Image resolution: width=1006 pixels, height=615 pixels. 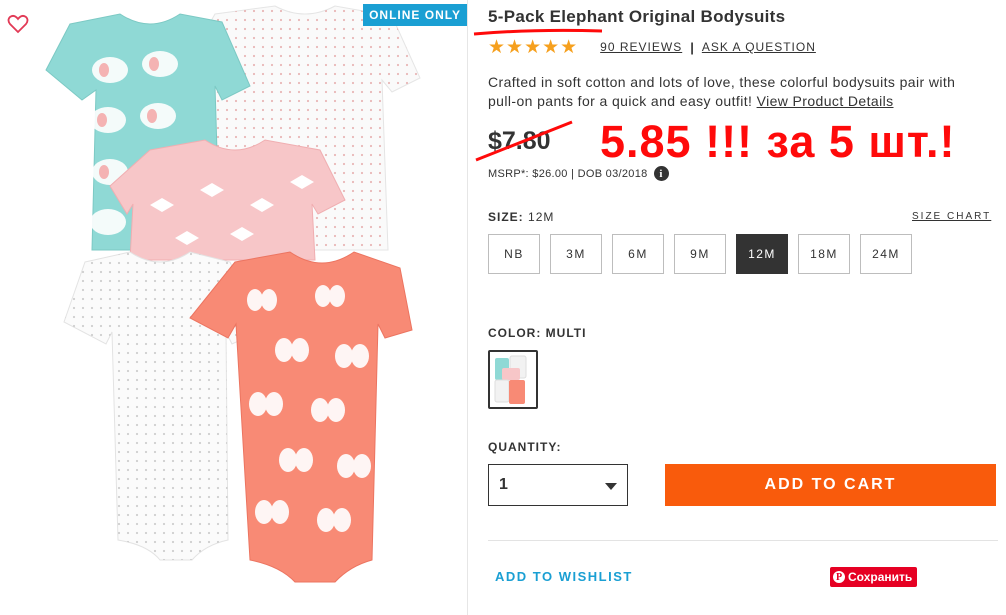 I want to click on size-option-9m: 9M, so click(x=700, y=254).